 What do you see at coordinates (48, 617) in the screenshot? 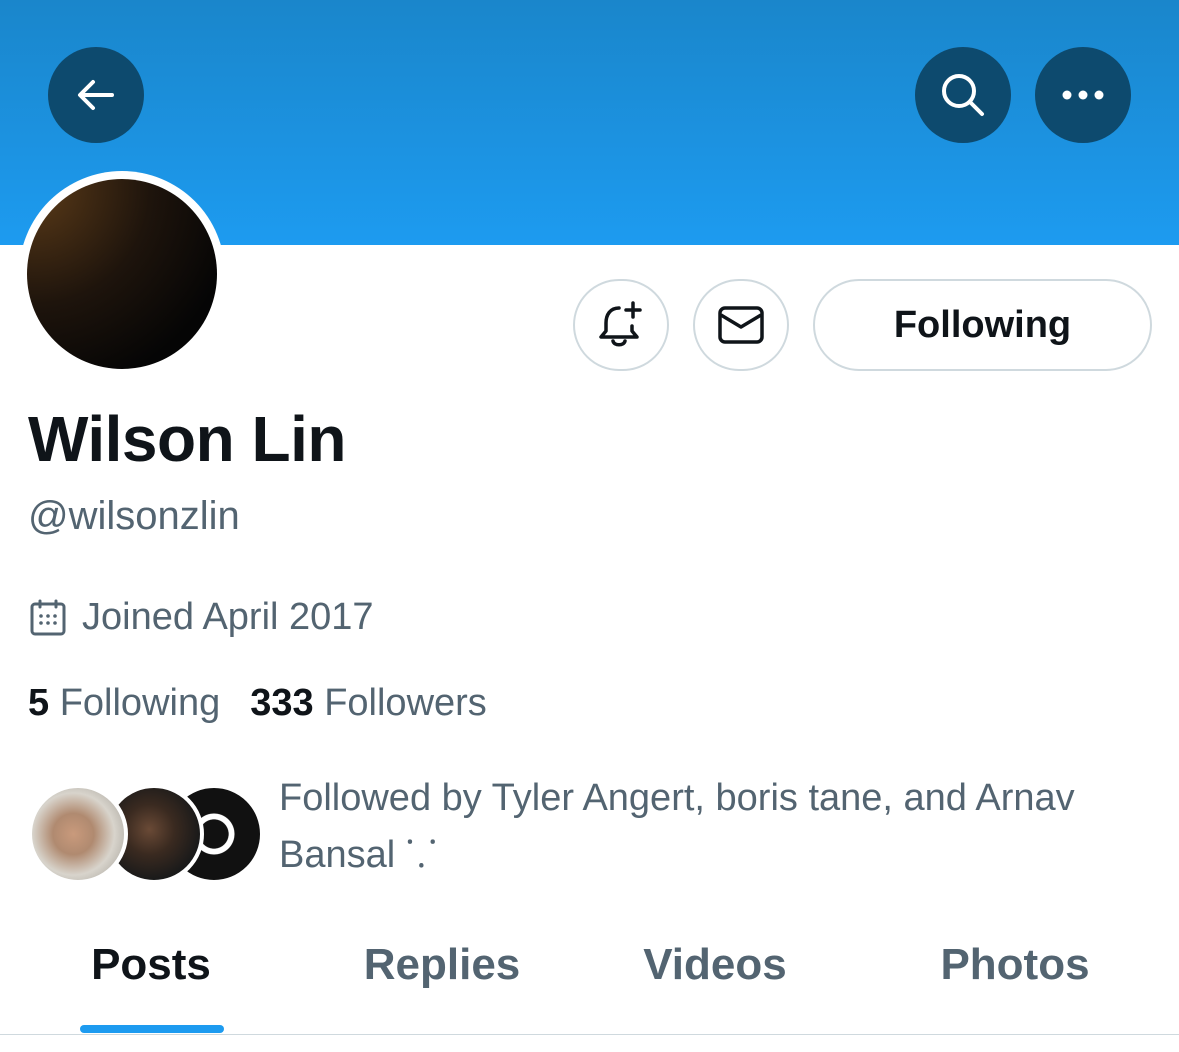
I see `calendar-icon` at bounding box center [48, 617].